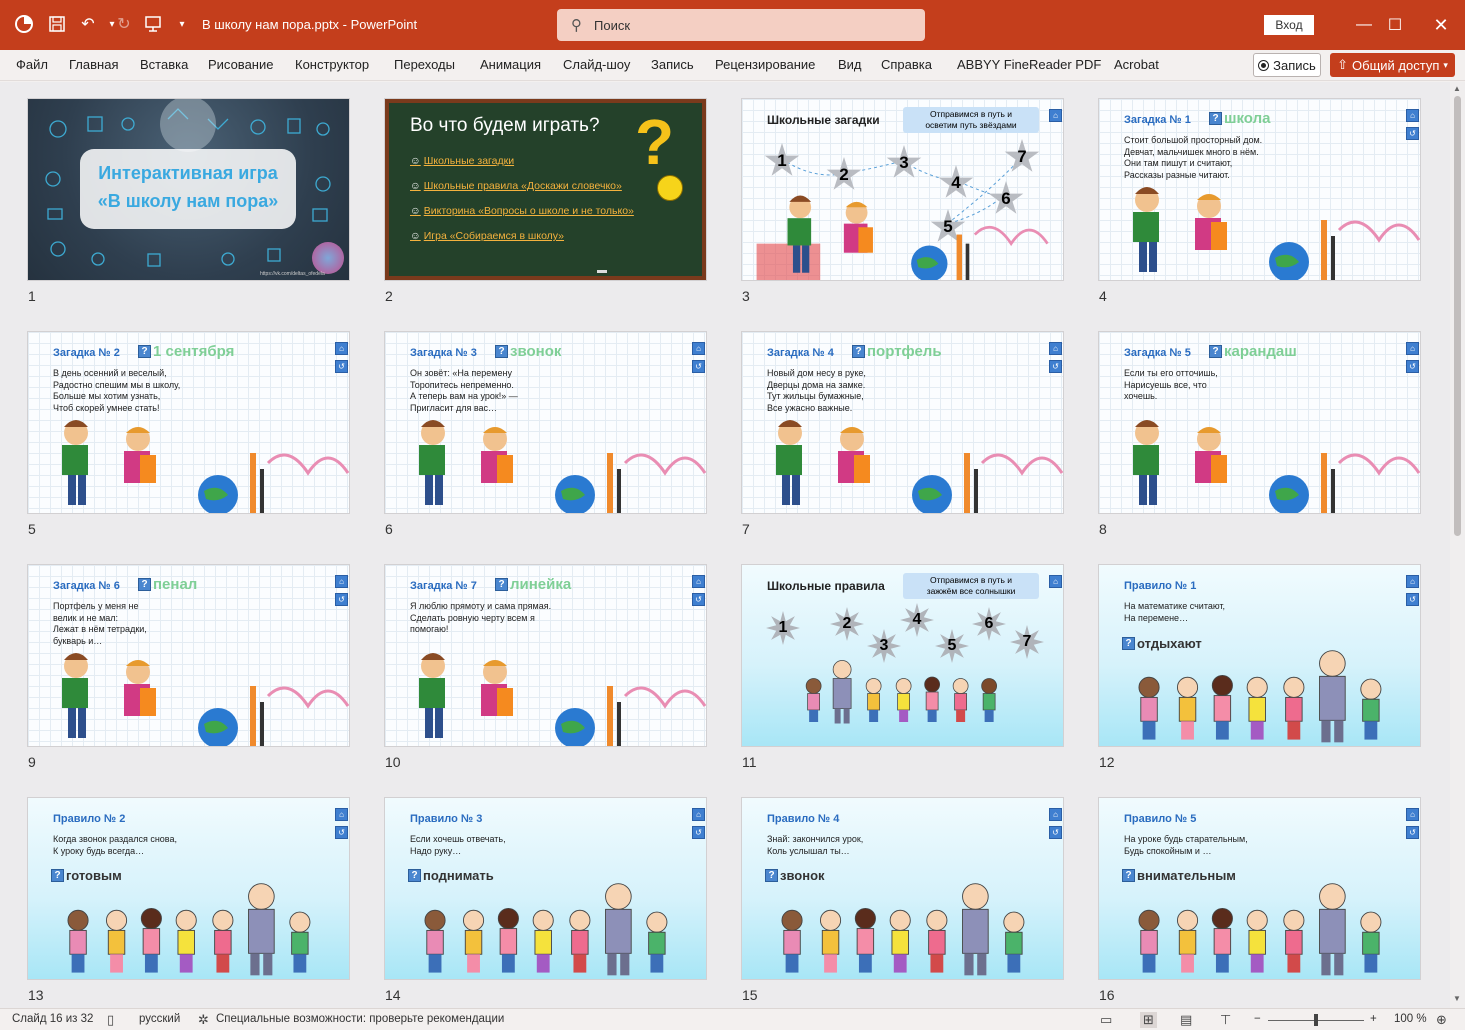 The image size is (1465, 1030). I want to click on share-button: ⇧ Общий доступ ▾, so click(1392, 65).